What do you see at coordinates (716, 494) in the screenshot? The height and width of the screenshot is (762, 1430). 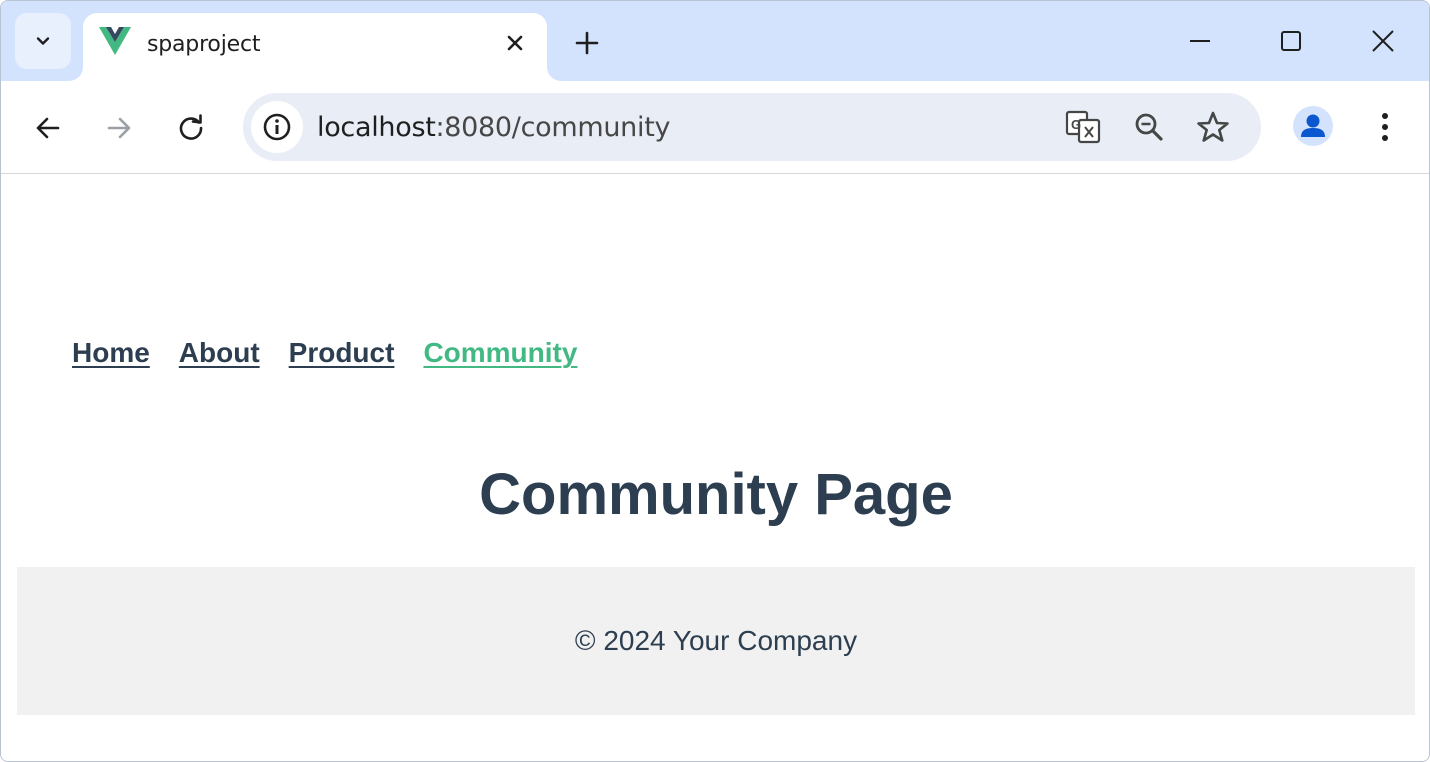 I see `page-title: Community Page` at bounding box center [716, 494].